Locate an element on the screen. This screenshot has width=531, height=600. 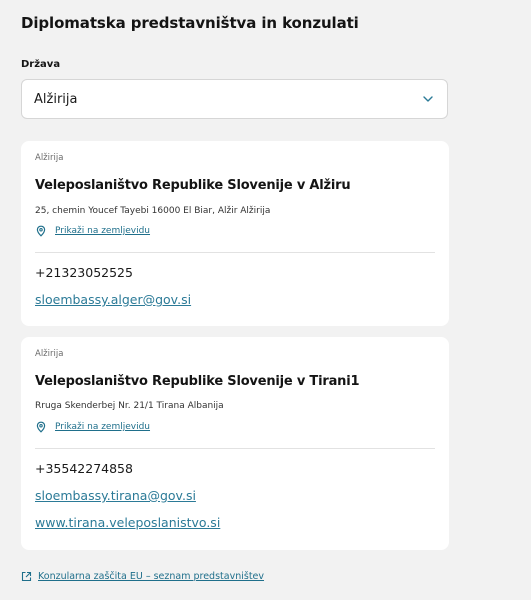
country-label: Država is located at coordinates (41, 64).